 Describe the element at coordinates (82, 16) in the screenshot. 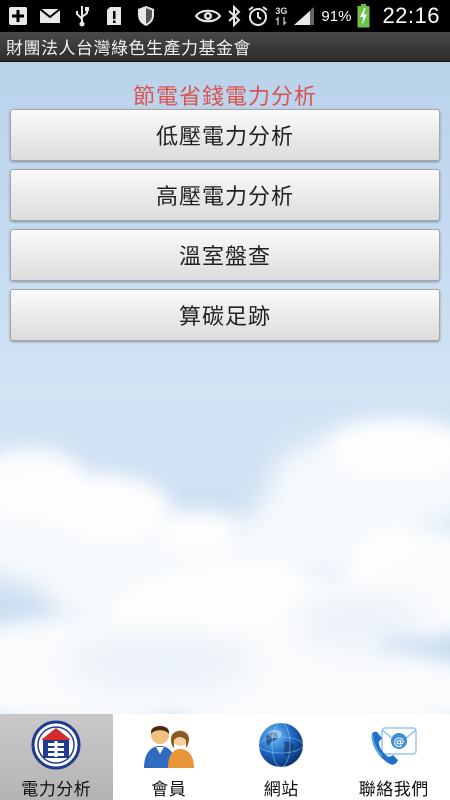

I see `usb-icon` at that location.